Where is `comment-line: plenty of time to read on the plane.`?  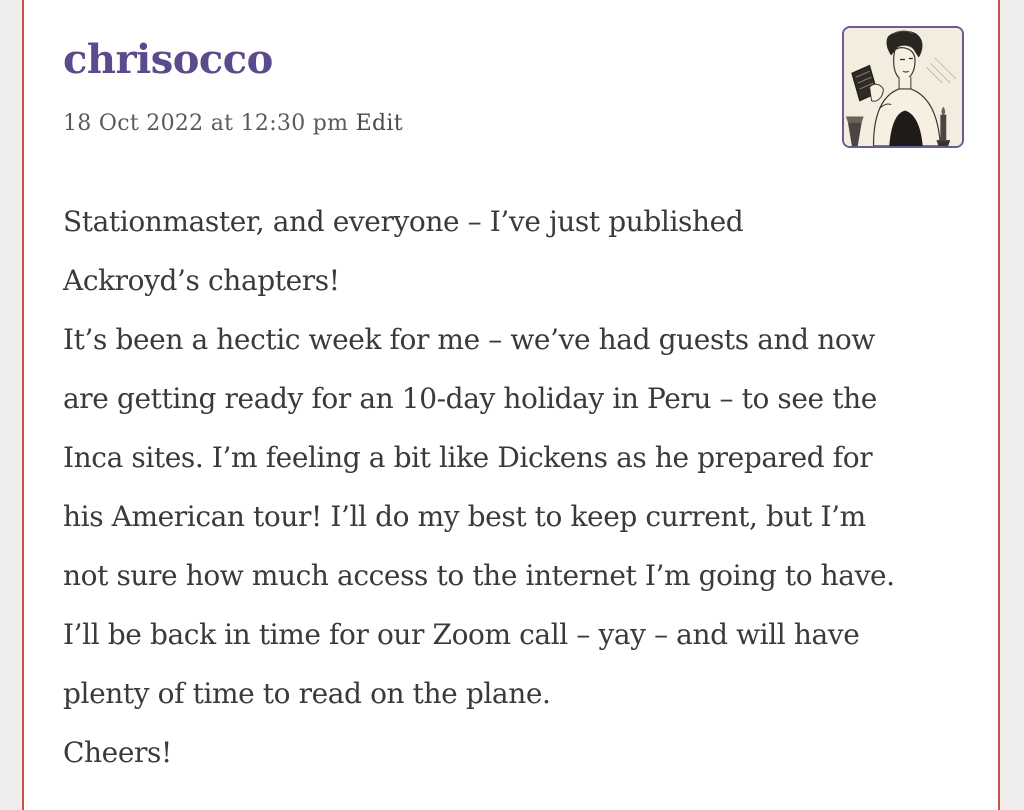
comment-line: plenty of time to read on the plane. is located at coordinates (307, 693).